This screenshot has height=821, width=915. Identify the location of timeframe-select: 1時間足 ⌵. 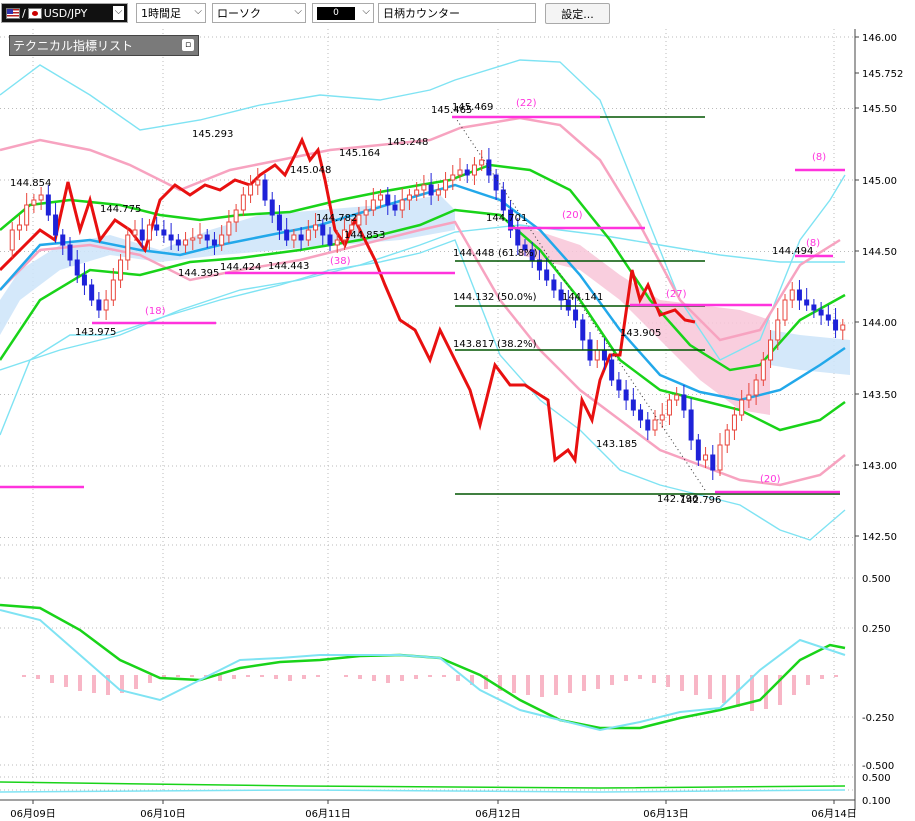
(171, 13).